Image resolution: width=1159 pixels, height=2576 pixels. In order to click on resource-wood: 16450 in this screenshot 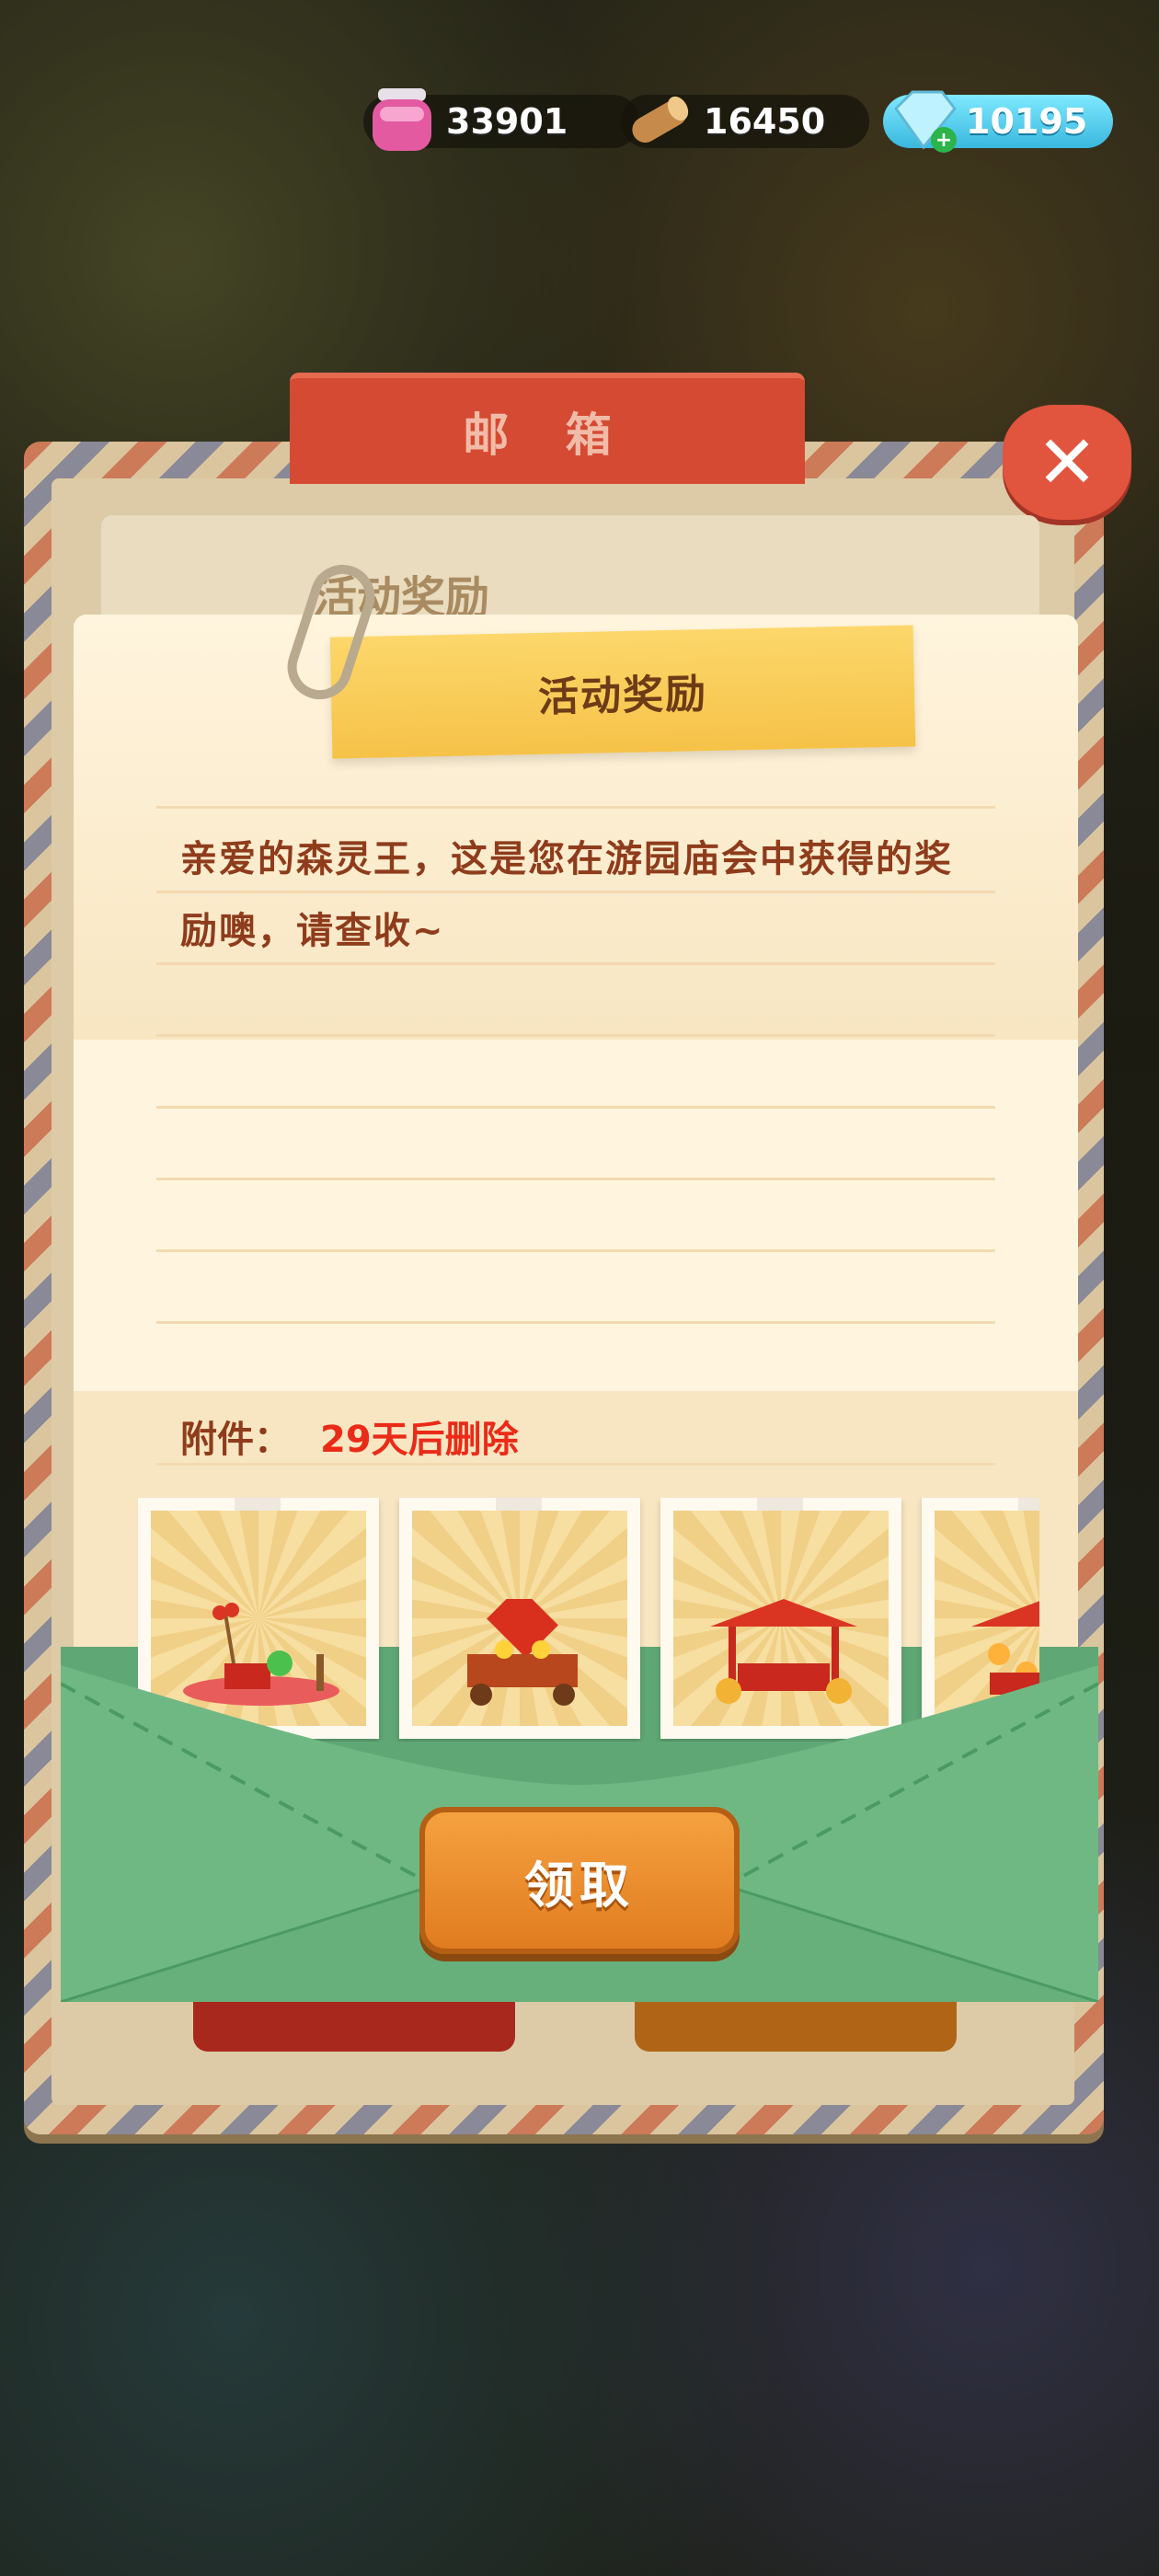, I will do `click(745, 121)`.